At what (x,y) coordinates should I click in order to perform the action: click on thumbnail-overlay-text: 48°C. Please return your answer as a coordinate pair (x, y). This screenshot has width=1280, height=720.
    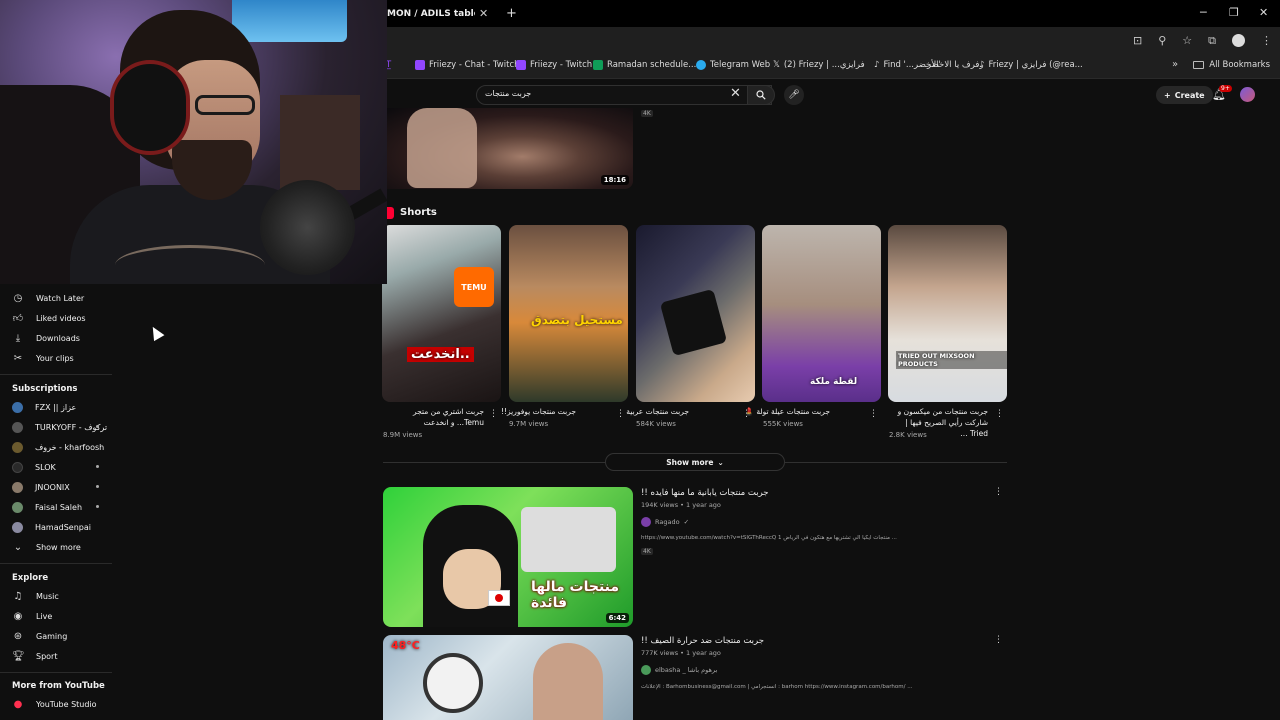
    Looking at the image, I should click on (405, 645).